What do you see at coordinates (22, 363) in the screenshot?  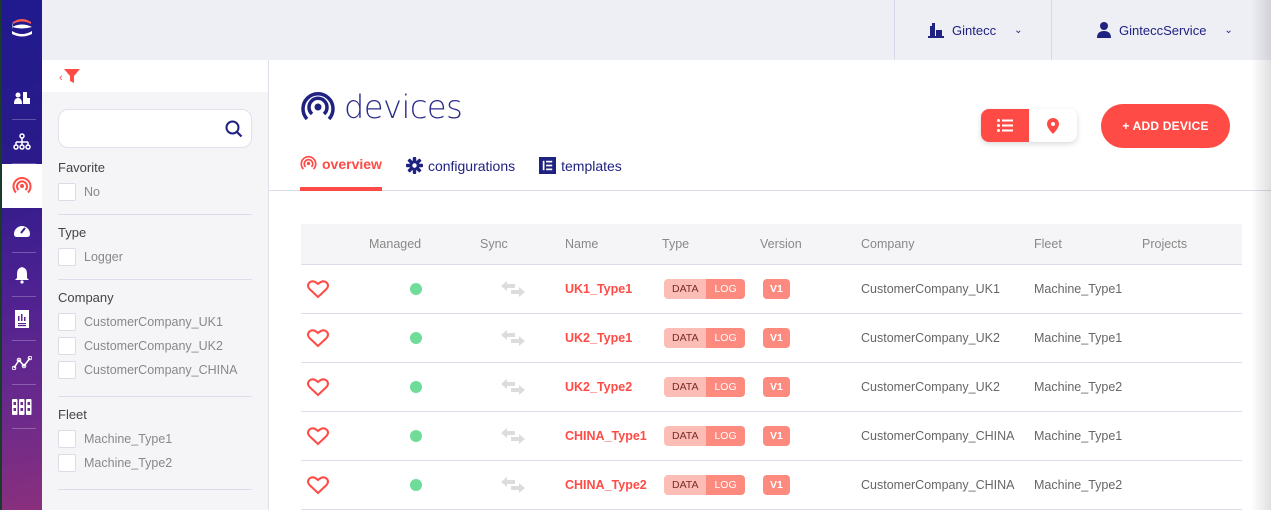 I see `nav-analytics` at bounding box center [22, 363].